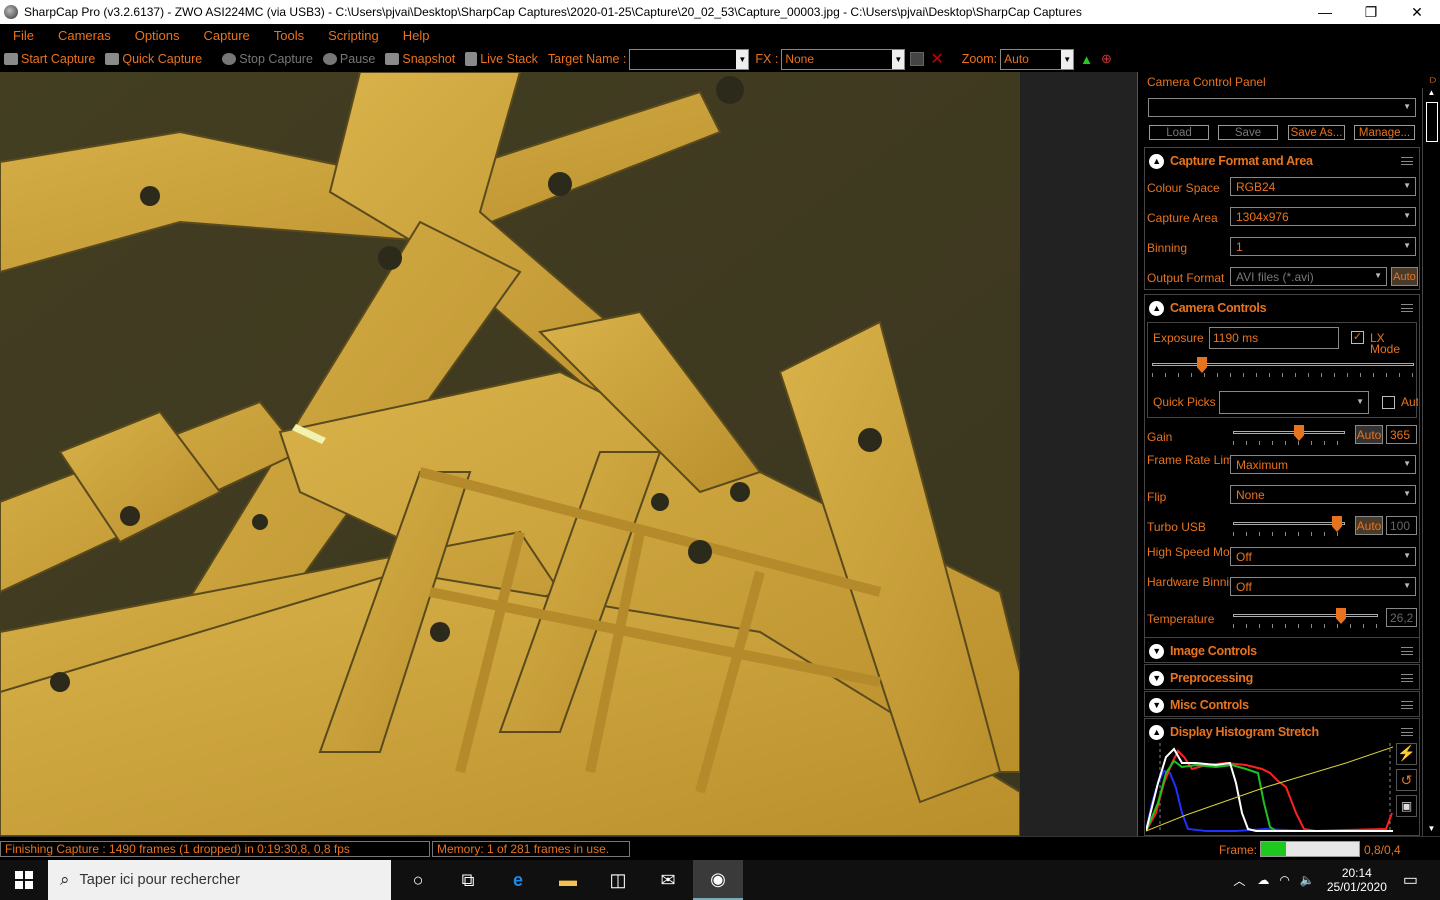 This screenshot has width=1440, height=900. Describe the element at coordinates (415, 35) in the screenshot. I see `menu-help: Help` at that location.